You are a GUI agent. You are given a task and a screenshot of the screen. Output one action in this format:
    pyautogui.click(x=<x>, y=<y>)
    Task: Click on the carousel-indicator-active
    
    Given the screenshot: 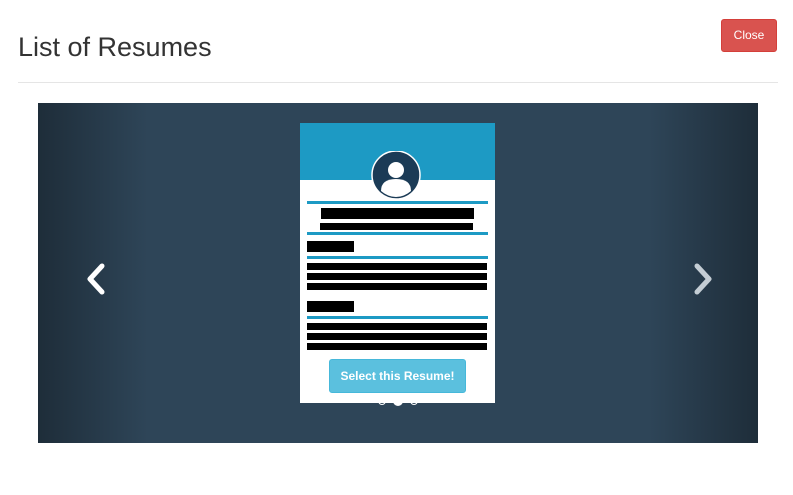 What is the action you would take?
    pyautogui.click(x=398, y=401)
    